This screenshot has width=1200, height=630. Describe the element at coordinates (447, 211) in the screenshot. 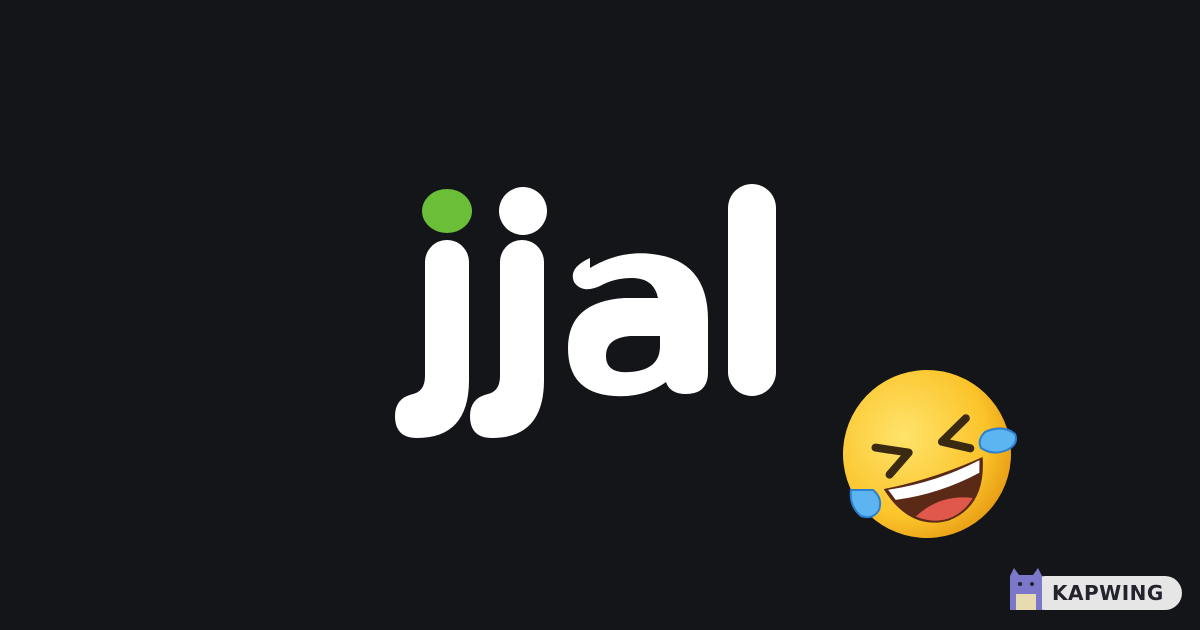

I see `logo-dot-green` at that location.